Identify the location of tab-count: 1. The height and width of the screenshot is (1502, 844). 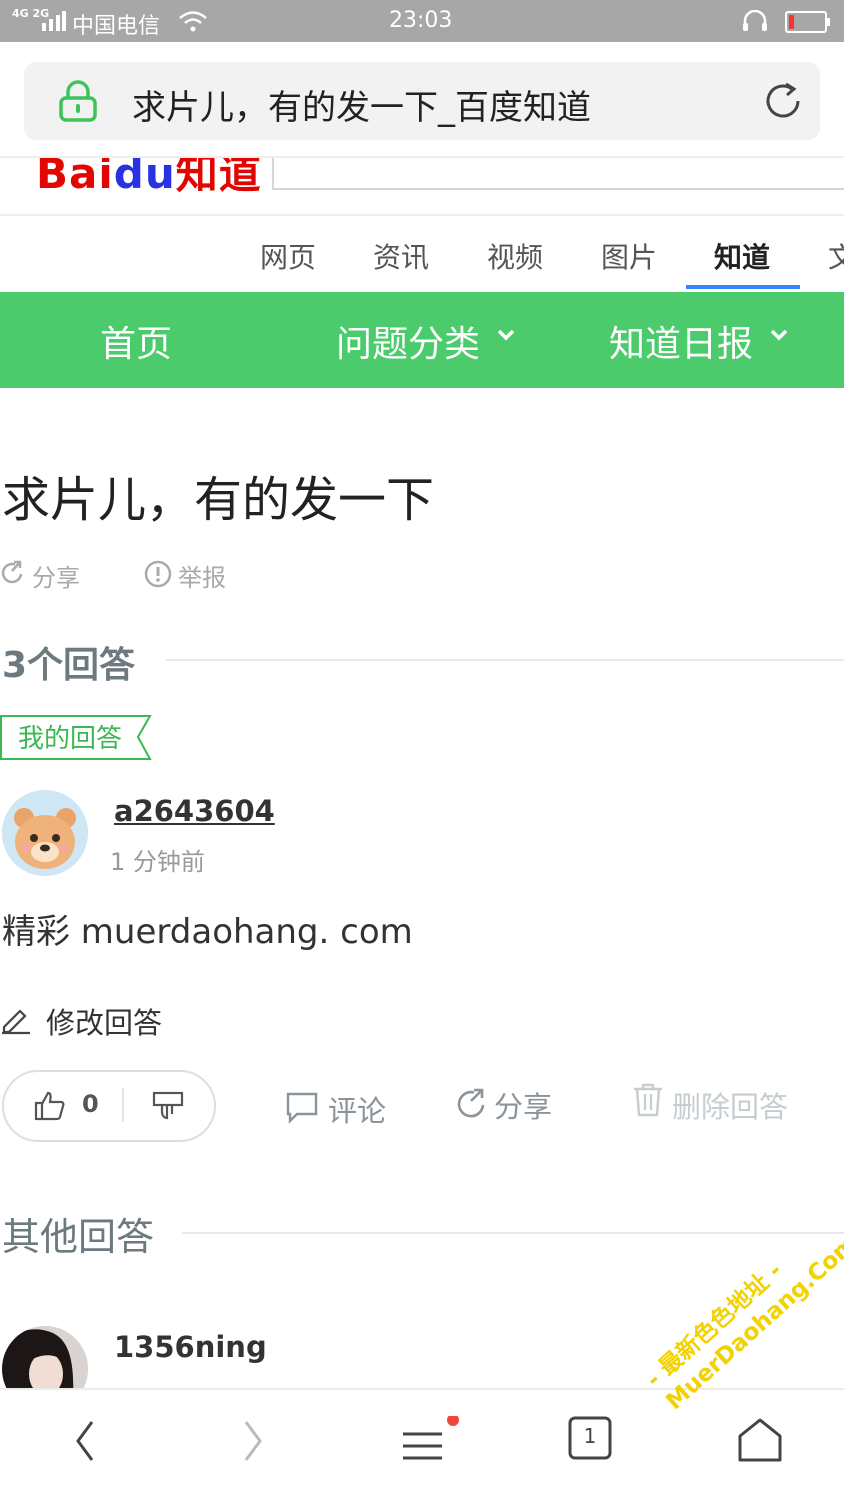
(590, 1436).